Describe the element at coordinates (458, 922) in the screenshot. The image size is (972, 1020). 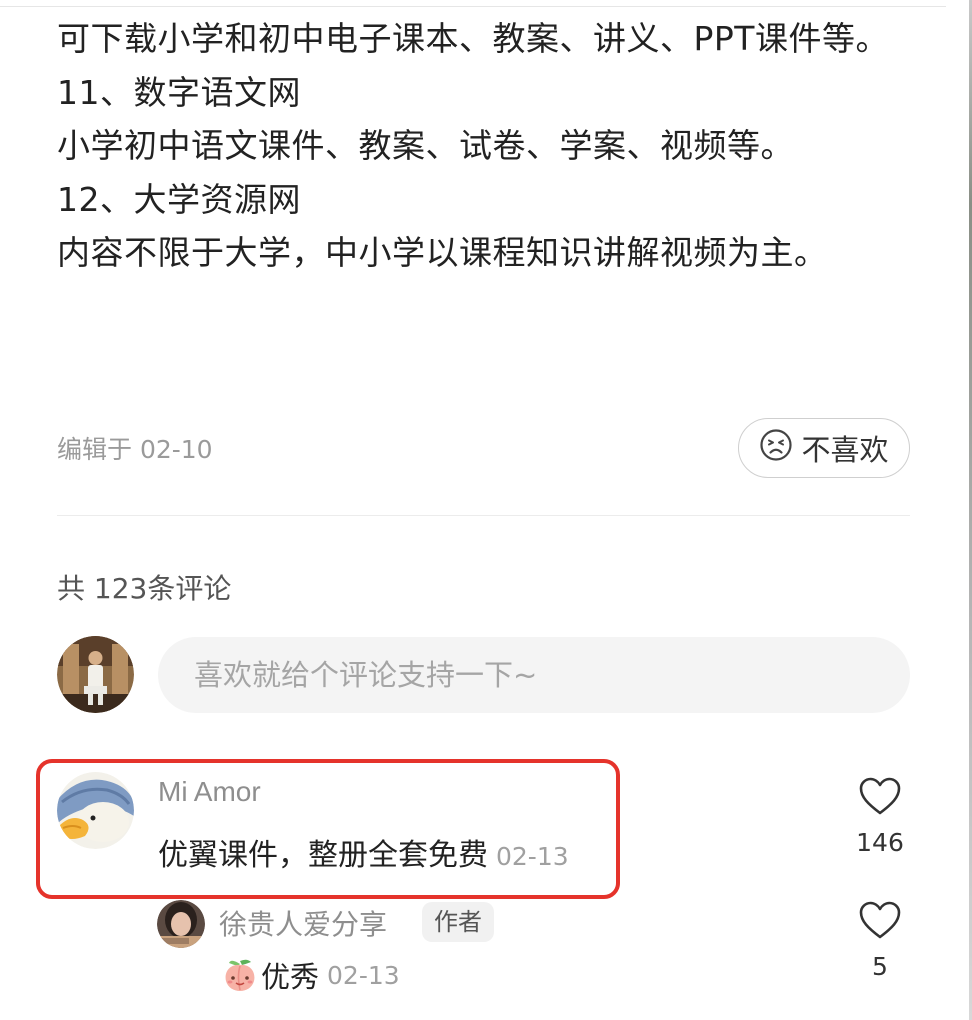
I see `author-badge: 作者` at that location.